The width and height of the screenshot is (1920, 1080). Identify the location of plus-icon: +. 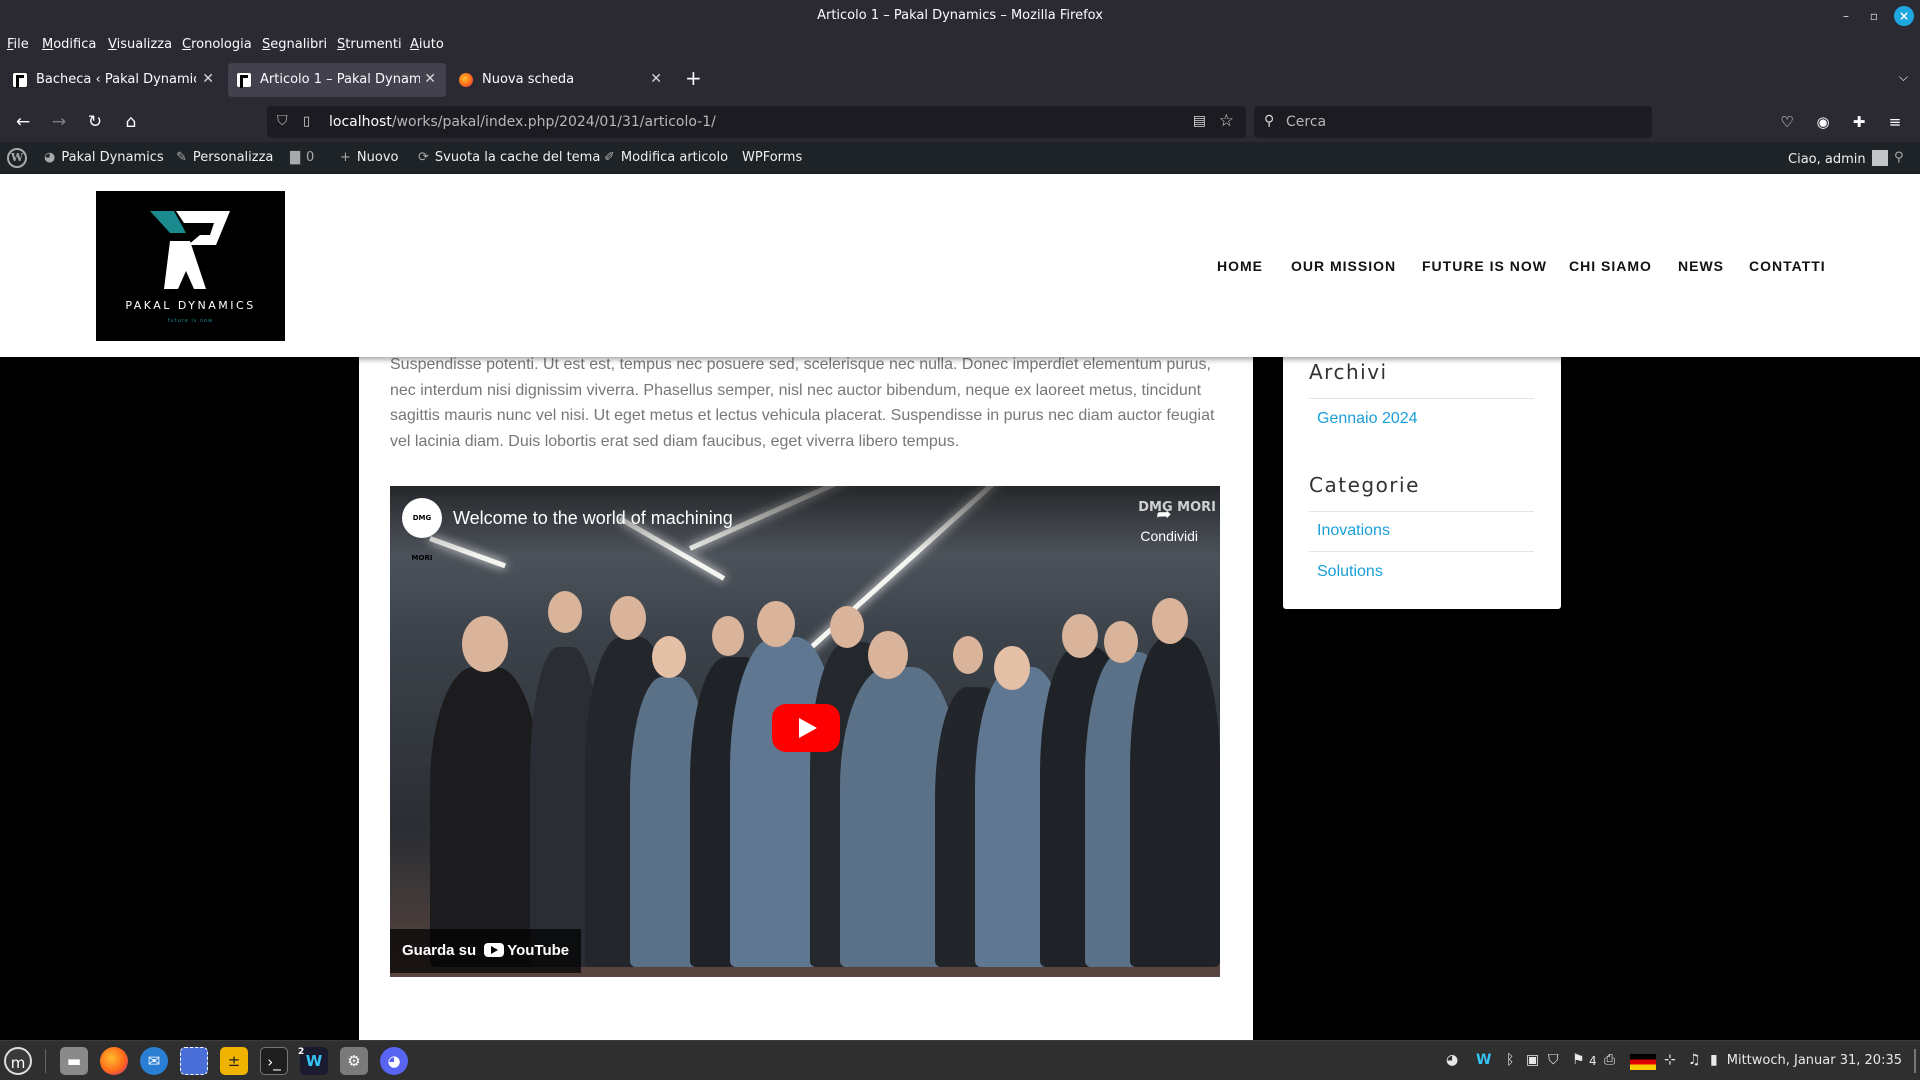
(345, 157).